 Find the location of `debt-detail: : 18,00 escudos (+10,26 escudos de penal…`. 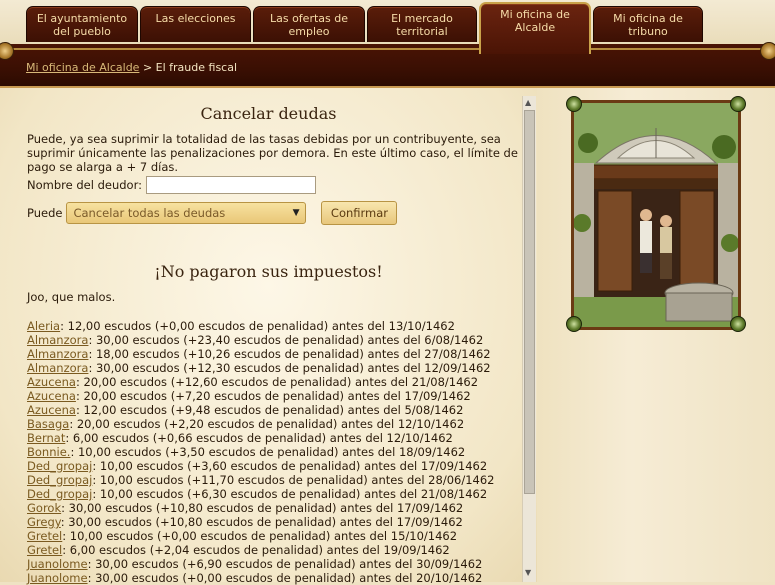

debt-detail: : 18,00 escudos (+10,26 escudos de penal… is located at coordinates (289, 354).